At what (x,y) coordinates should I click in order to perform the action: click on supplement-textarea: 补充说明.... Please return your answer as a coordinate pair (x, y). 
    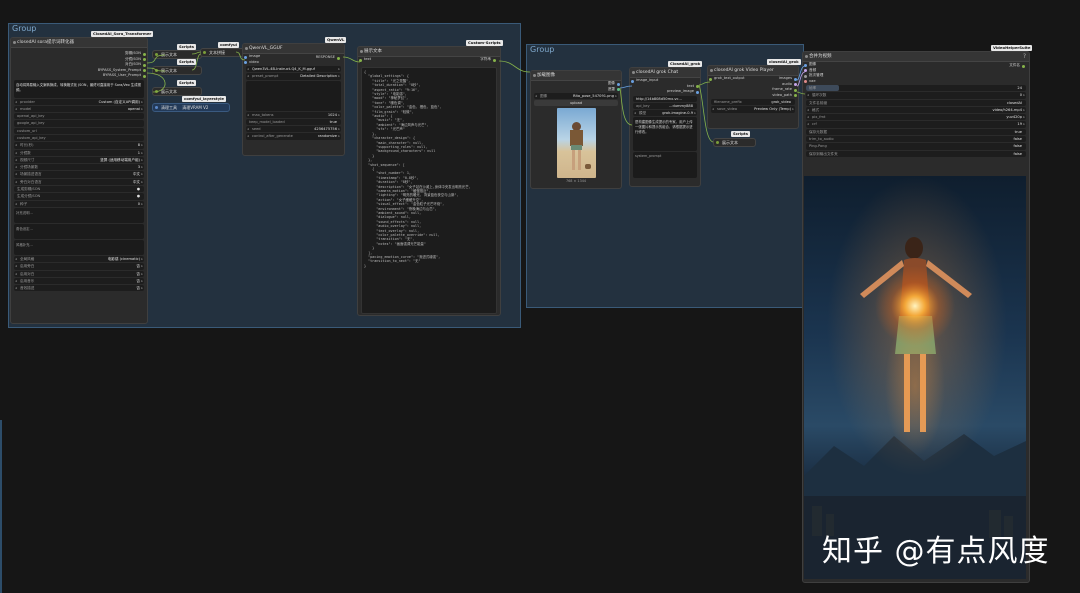
    Looking at the image, I should click on (79, 215).